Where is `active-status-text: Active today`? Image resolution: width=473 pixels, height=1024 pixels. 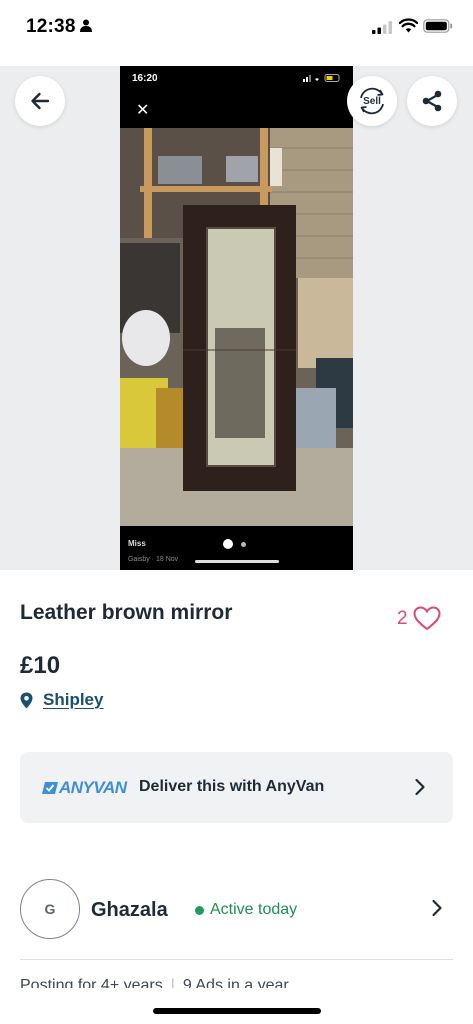
active-status-text: Active today is located at coordinates (254, 909).